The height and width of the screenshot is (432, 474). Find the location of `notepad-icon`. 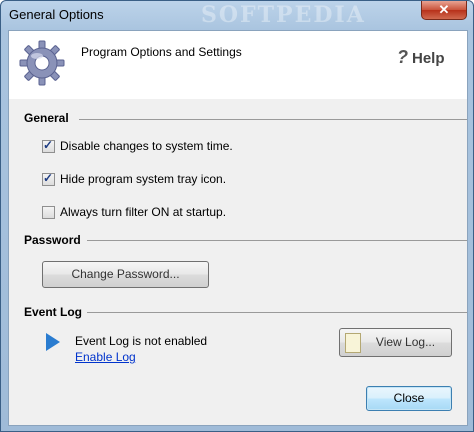

notepad-icon is located at coordinates (353, 343).